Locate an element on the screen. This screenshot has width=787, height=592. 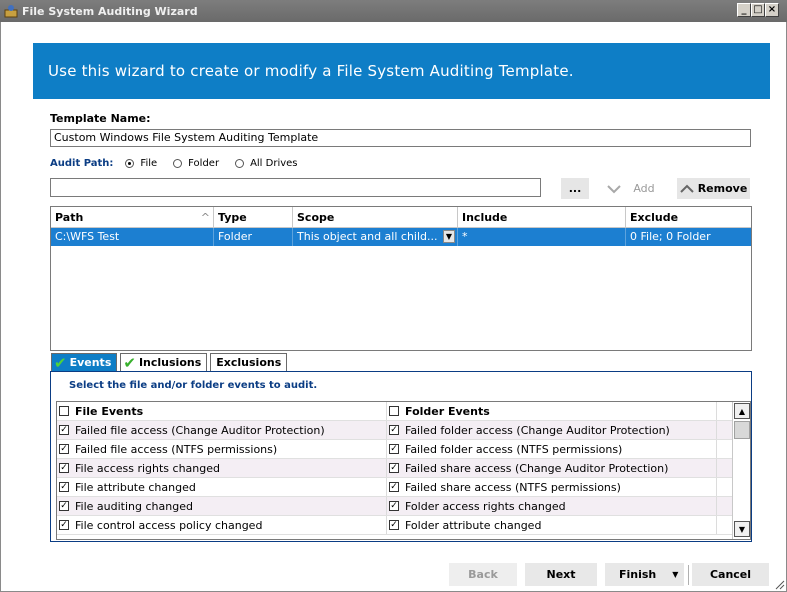
folder-event-item: ✓ Folder access rights changed is located at coordinates (552, 506).